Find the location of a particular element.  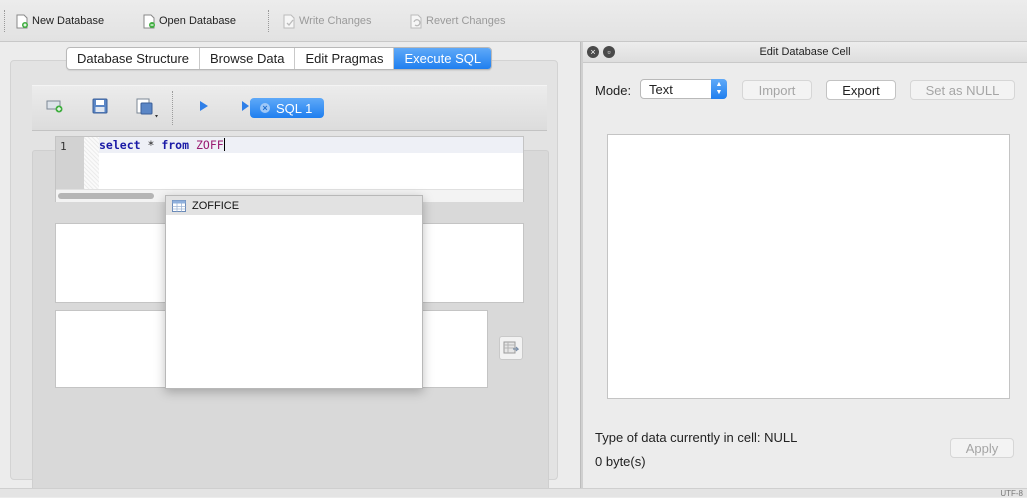

mode-label: Mode: is located at coordinates (613, 90).